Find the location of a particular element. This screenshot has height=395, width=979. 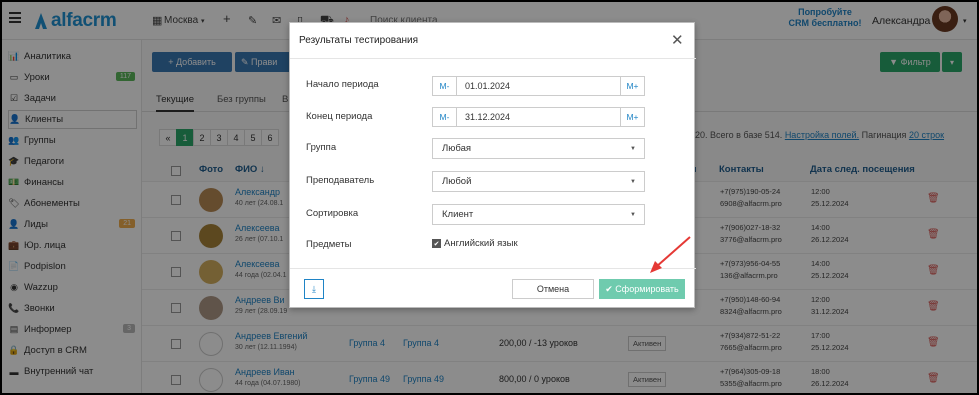

period-start-minus-button: M- is located at coordinates (445, 86).